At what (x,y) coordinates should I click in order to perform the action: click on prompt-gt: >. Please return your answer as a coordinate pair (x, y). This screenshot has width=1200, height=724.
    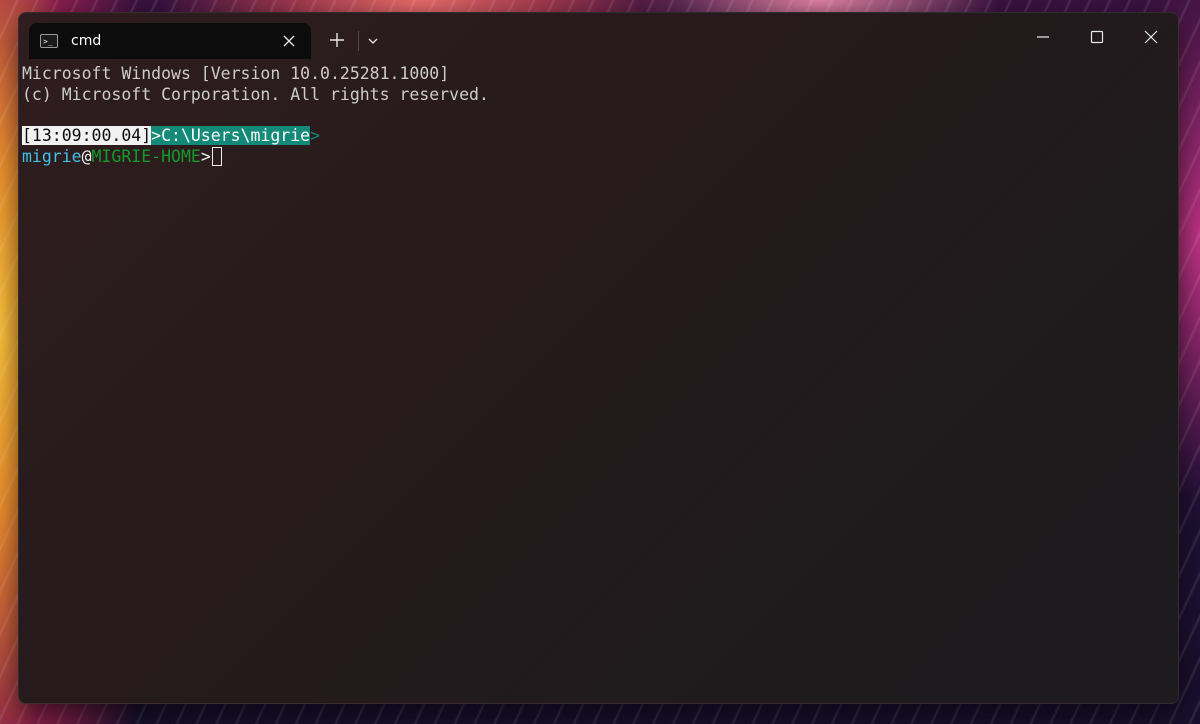
    Looking at the image, I should click on (205, 156).